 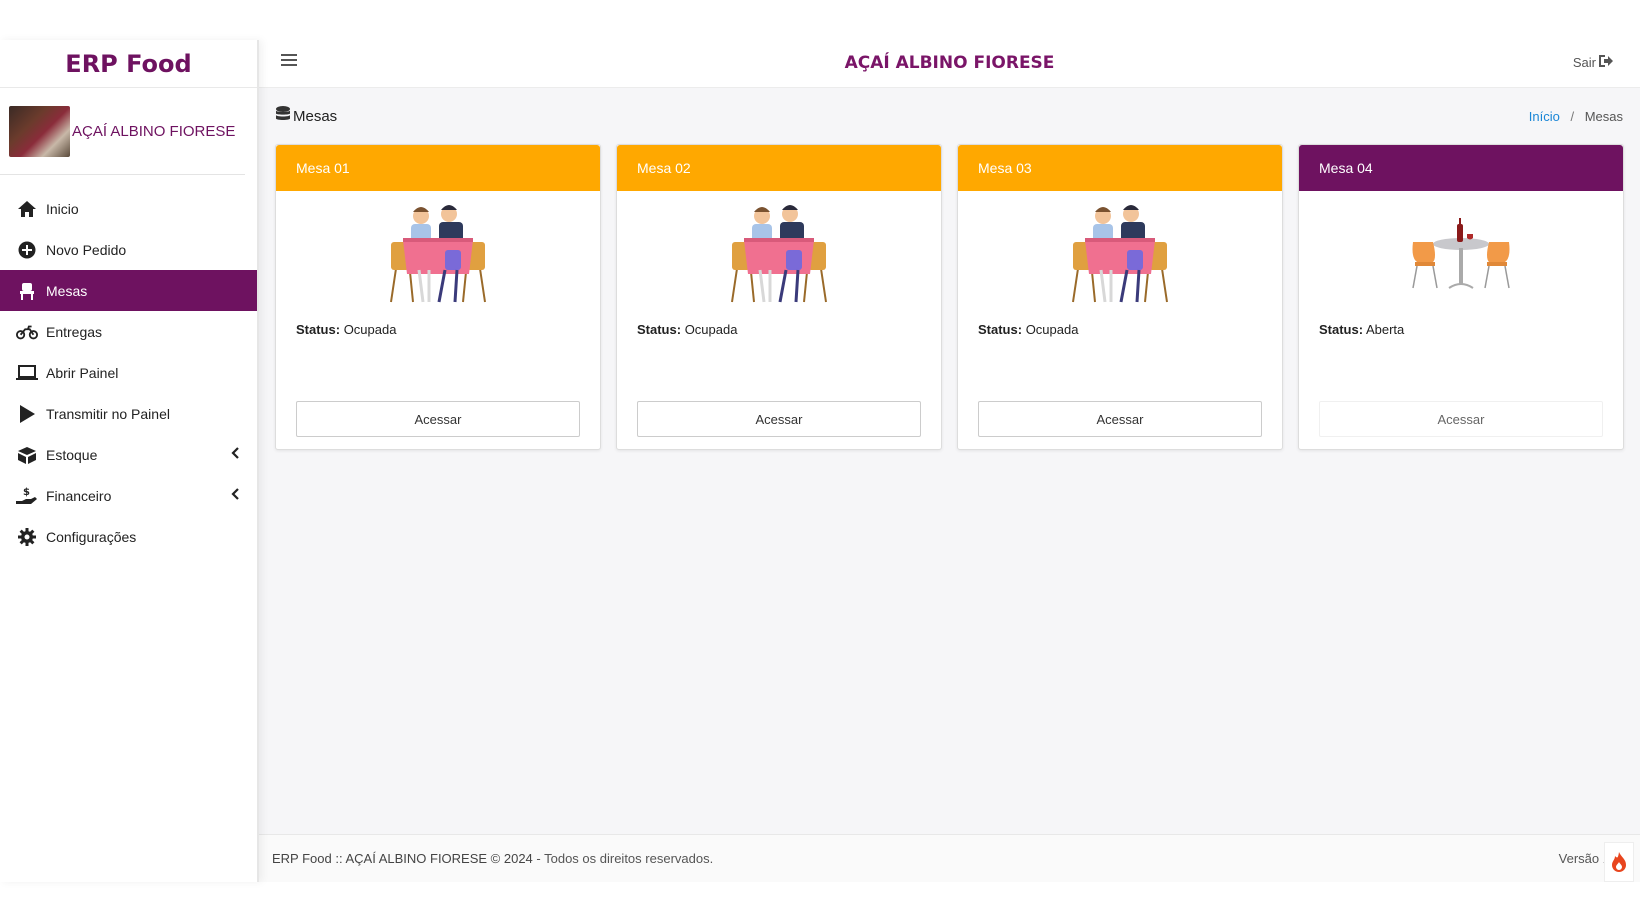 What do you see at coordinates (1603, 116) in the screenshot?
I see `breadcrumb-current: Mesas` at bounding box center [1603, 116].